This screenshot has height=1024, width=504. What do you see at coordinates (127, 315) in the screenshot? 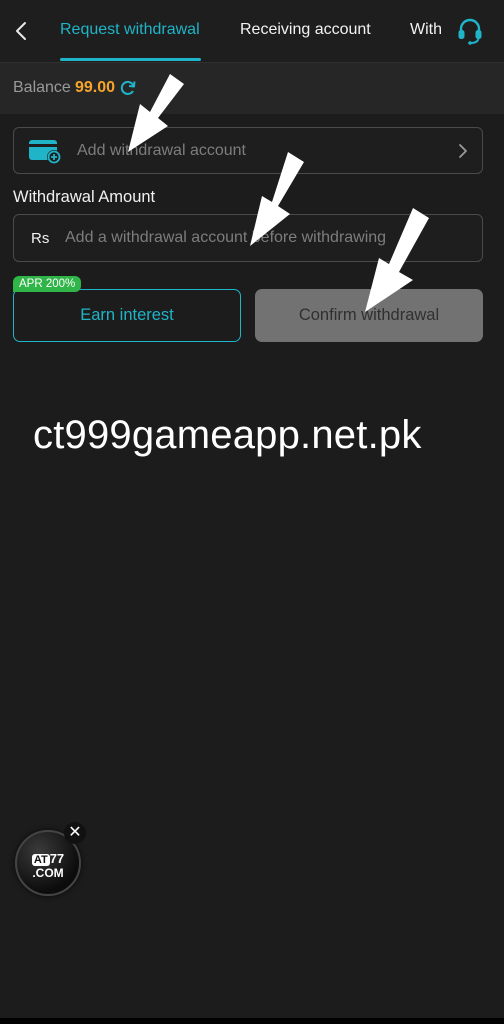
I see `earn-interest-button: Earn interest` at bounding box center [127, 315].